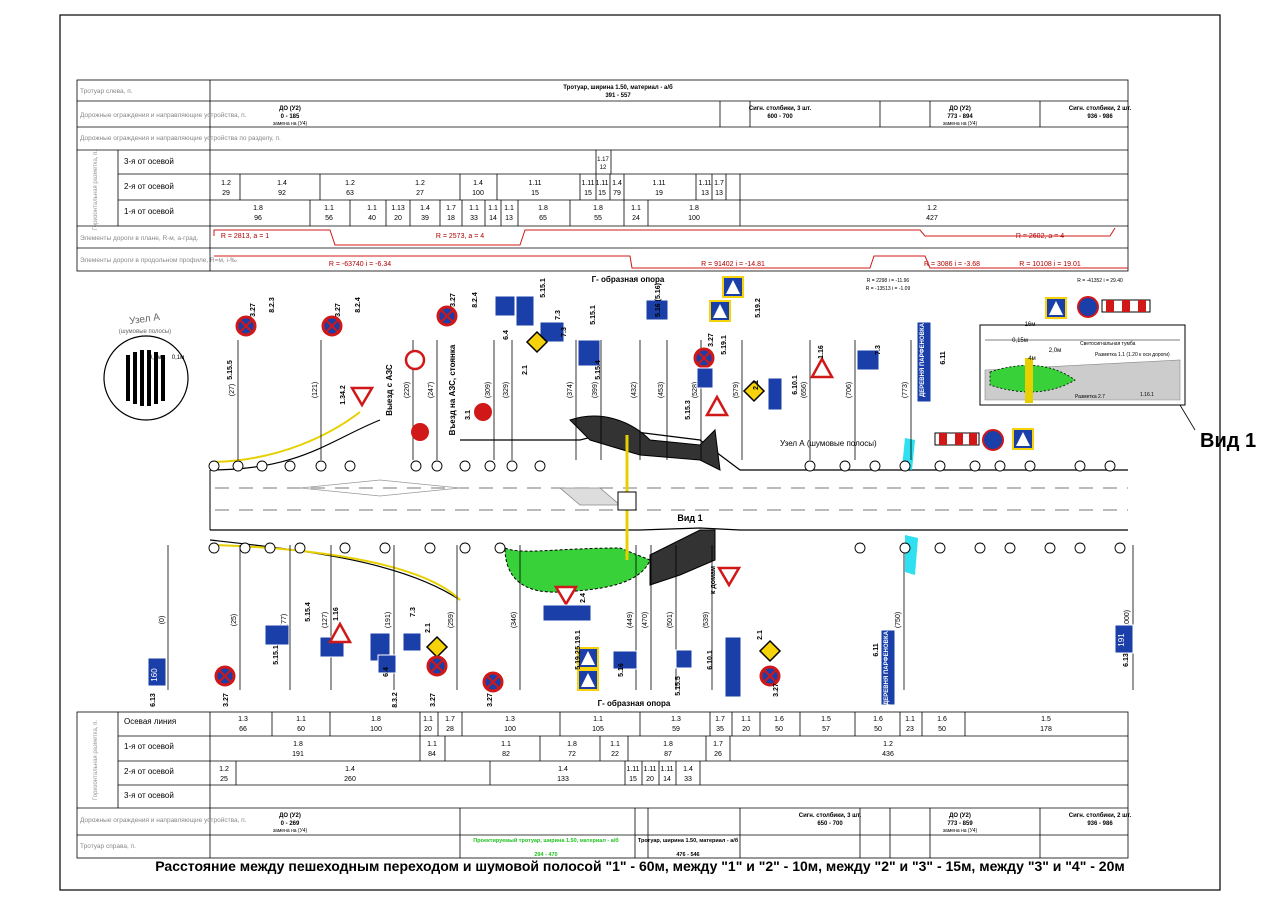  What do you see at coordinates (510, 729) in the screenshot?
I see `bottom-axis-value: 100` at bounding box center [510, 729].